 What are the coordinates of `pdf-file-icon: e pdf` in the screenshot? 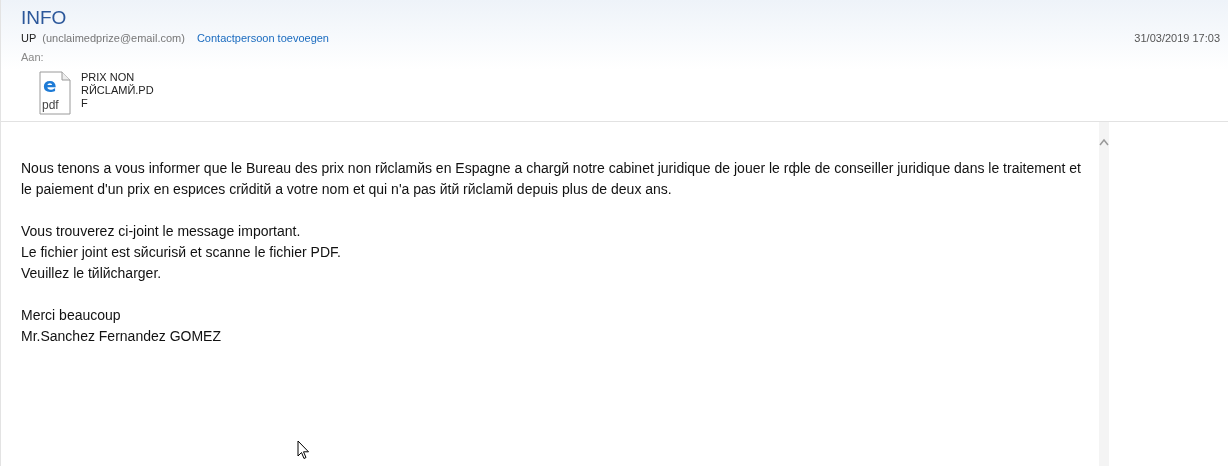 It's located at (55, 93).